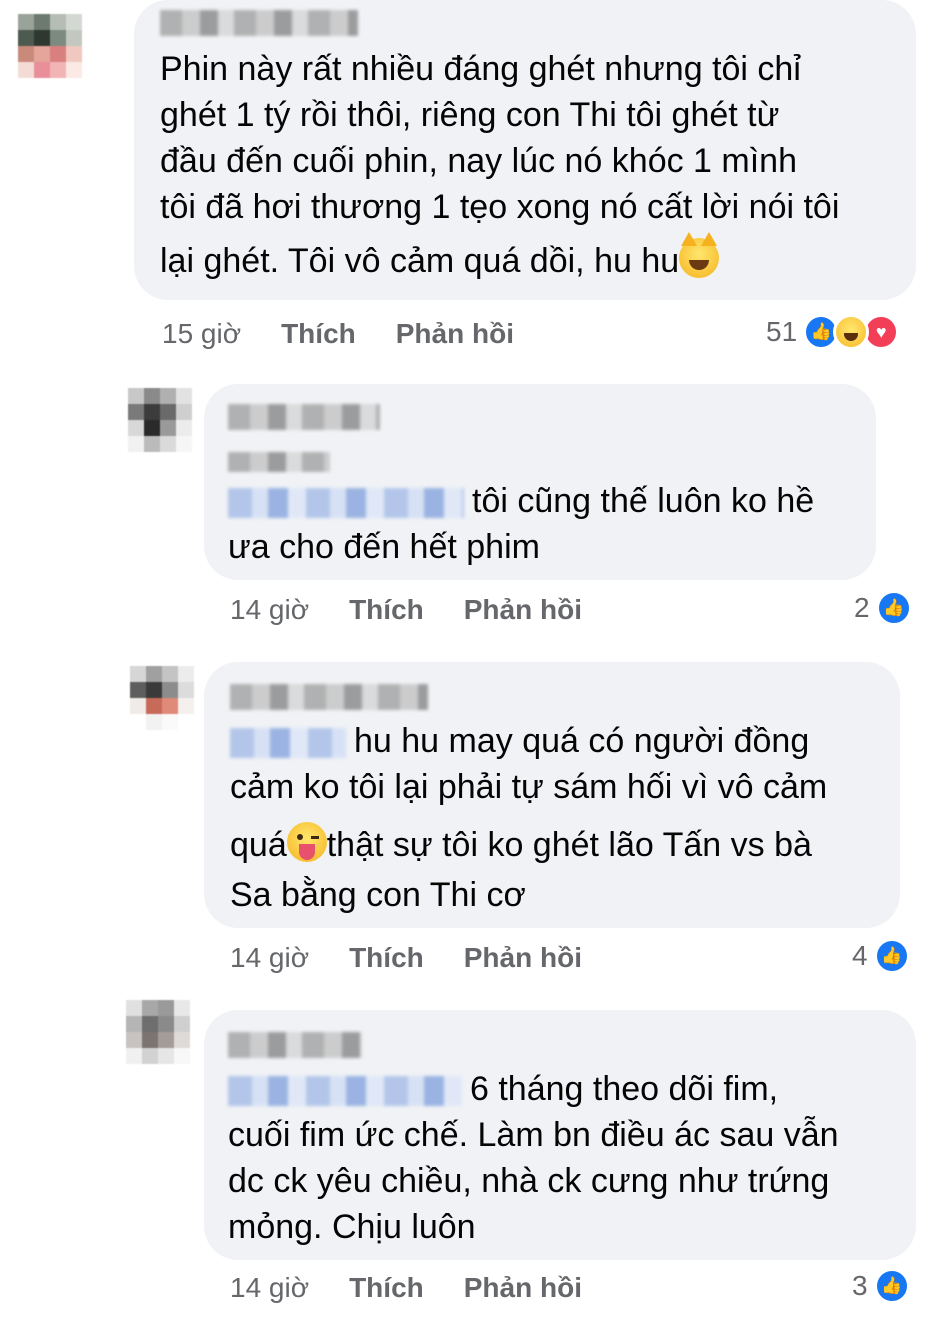 The height and width of the screenshot is (1323, 946). What do you see at coordinates (782, 331) in the screenshot?
I see `reaction-count: 51` at bounding box center [782, 331].